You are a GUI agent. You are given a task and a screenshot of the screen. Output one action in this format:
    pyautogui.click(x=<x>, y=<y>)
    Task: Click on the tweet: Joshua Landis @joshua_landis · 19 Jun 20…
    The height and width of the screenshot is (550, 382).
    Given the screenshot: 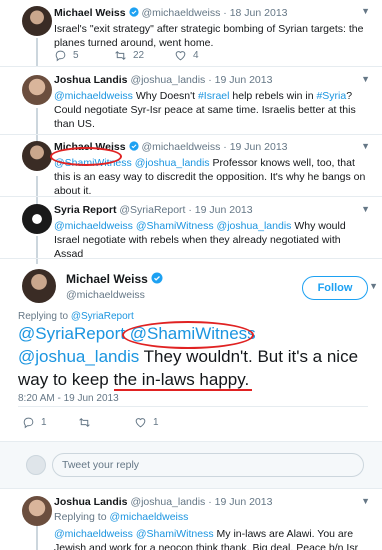 What is the action you would take?
    pyautogui.click(x=191, y=100)
    